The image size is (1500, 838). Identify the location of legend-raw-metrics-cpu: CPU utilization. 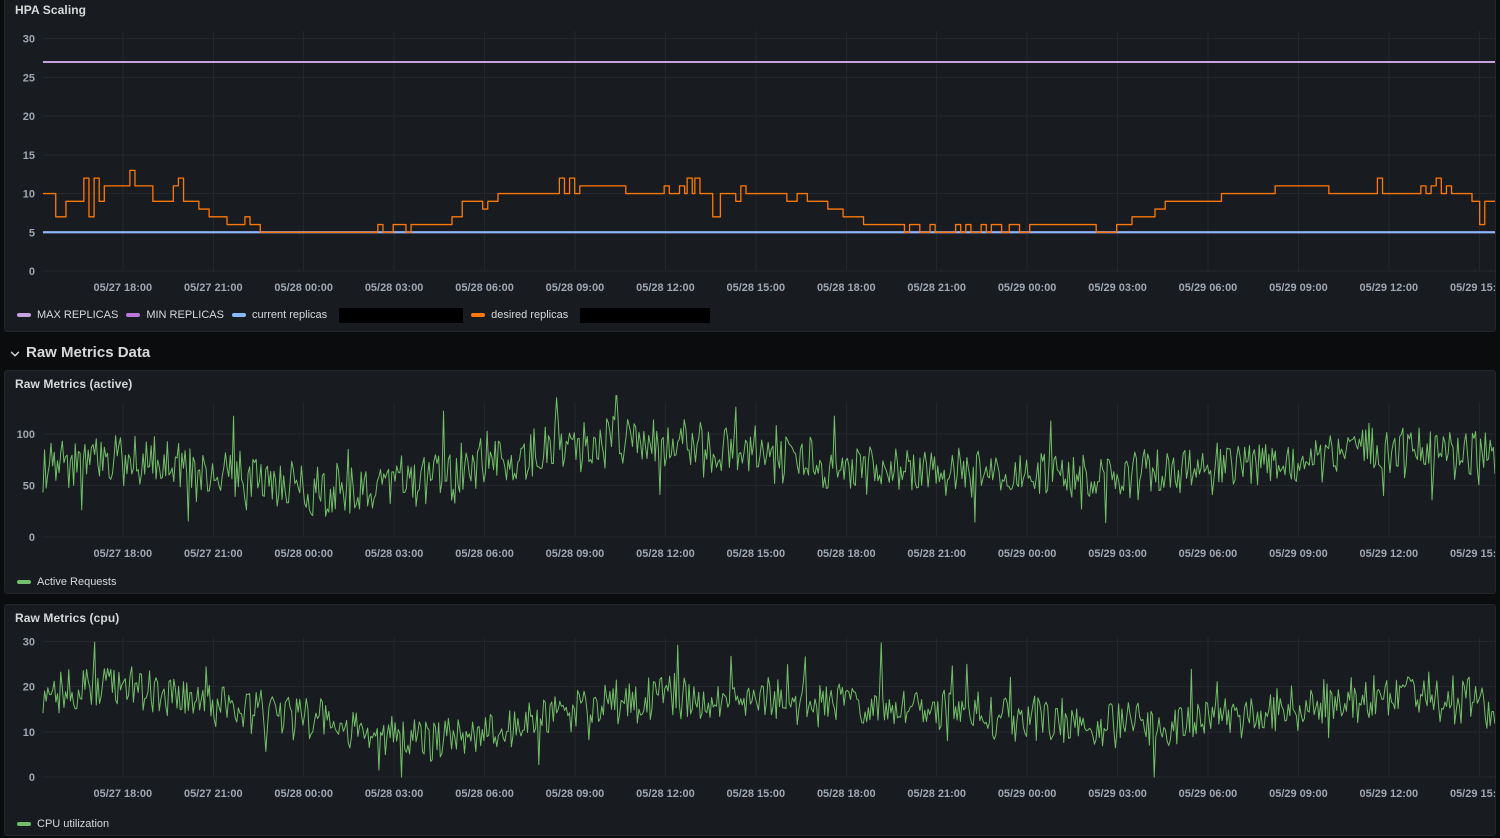
(750, 824).